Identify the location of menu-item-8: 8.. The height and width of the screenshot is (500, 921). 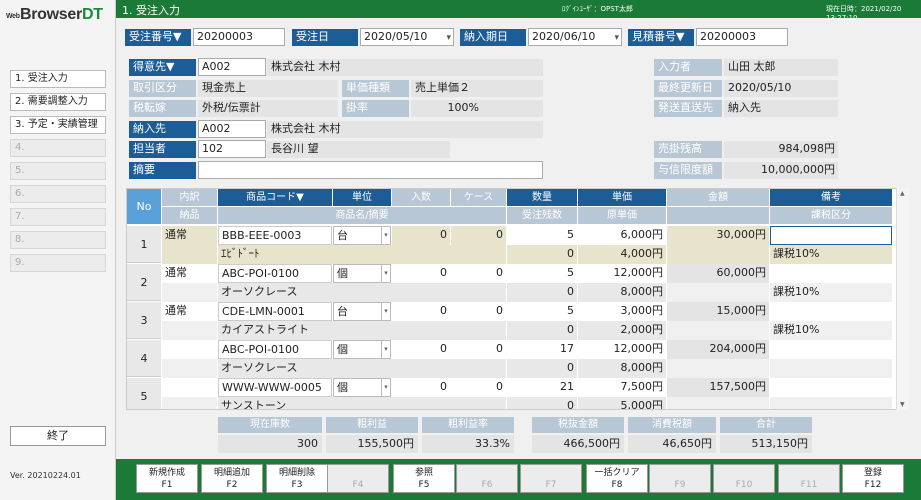
(58, 240).